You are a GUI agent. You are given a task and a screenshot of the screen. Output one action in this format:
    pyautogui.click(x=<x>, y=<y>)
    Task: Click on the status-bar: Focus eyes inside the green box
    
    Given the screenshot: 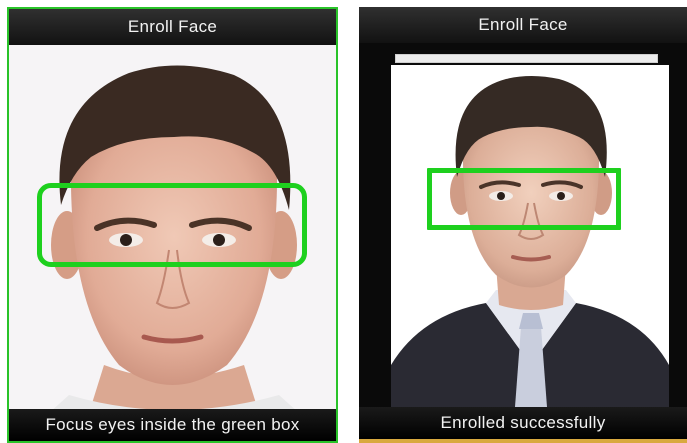 What is the action you would take?
    pyautogui.click(x=172, y=425)
    